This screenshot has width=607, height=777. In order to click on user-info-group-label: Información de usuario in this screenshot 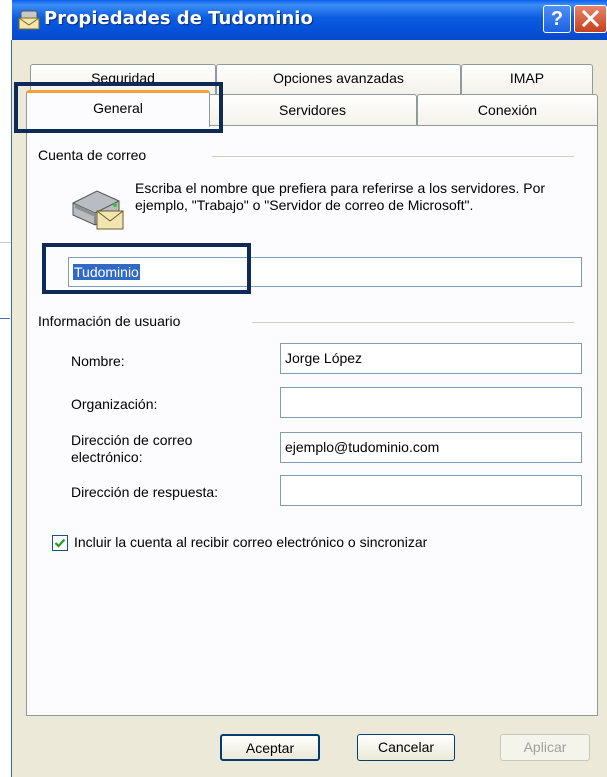, I will do `click(112, 321)`.